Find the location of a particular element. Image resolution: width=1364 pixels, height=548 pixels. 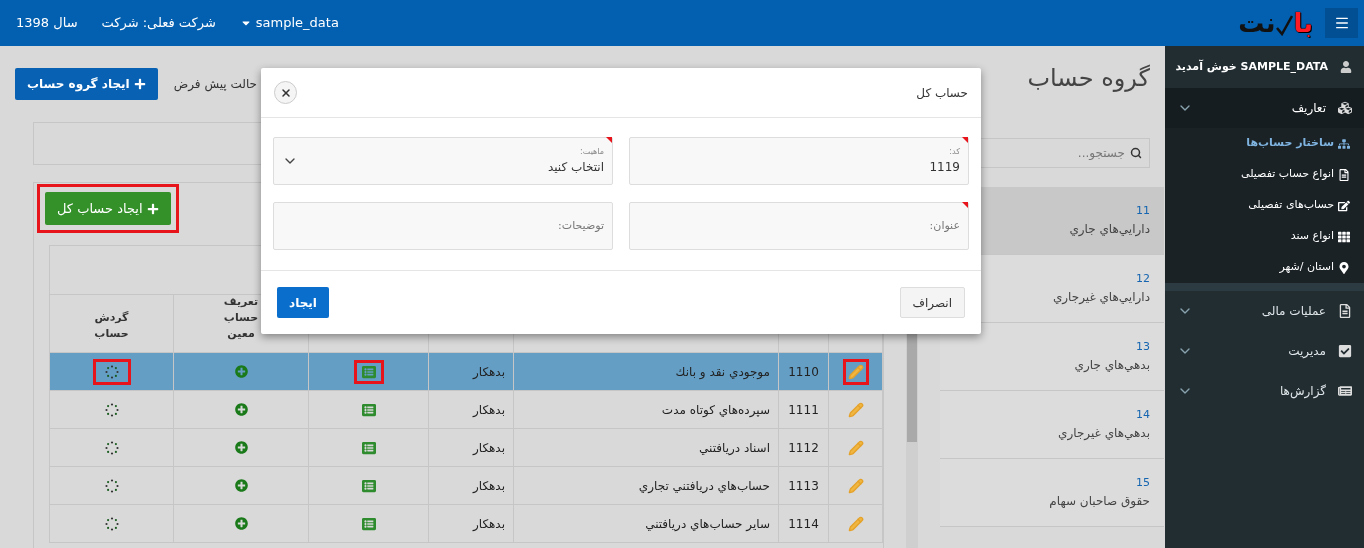

cancel-button: انصراف is located at coordinates (932, 302).